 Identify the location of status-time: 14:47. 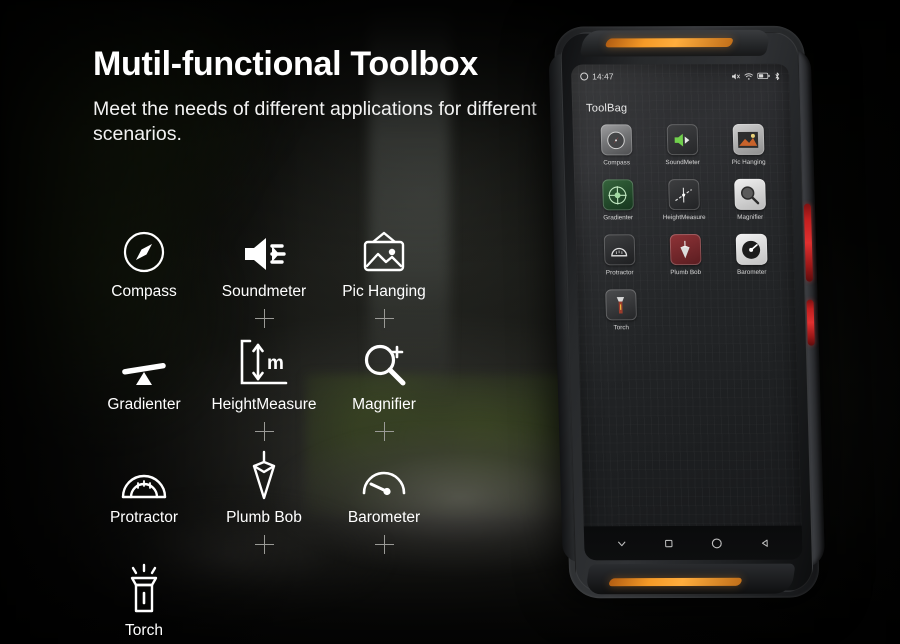
(603, 76).